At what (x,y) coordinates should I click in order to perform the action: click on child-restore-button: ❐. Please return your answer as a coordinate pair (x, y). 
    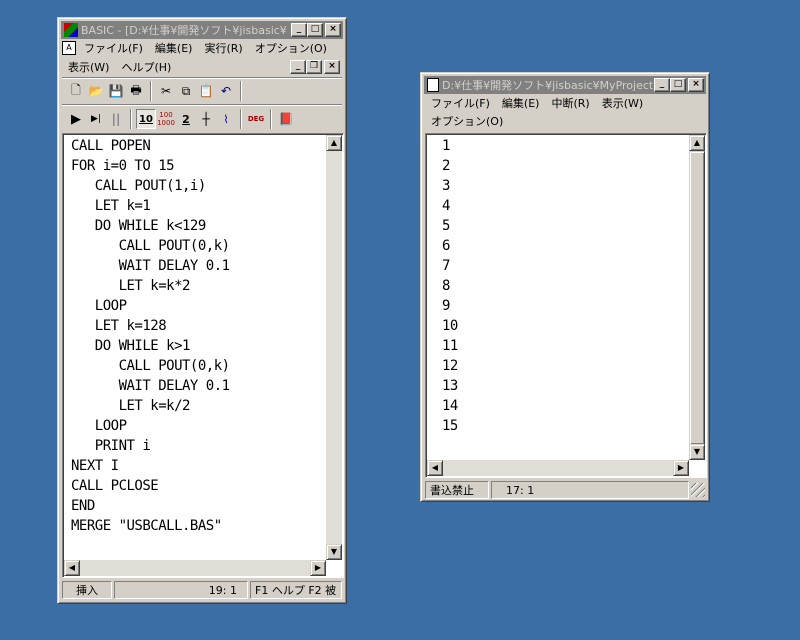
    Looking at the image, I should click on (314, 67).